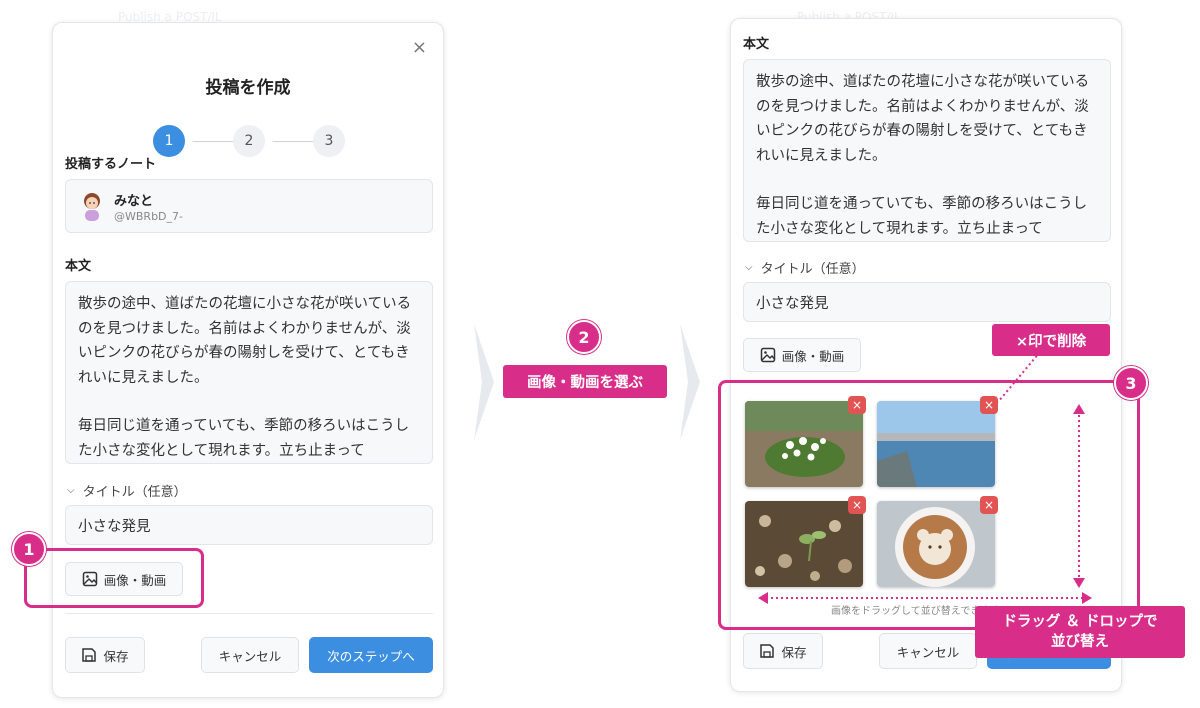 The width and height of the screenshot is (1200, 708). I want to click on annotation-label-reorder: ドラッグ ＆ ドロップで 並び替え, so click(1080, 632).